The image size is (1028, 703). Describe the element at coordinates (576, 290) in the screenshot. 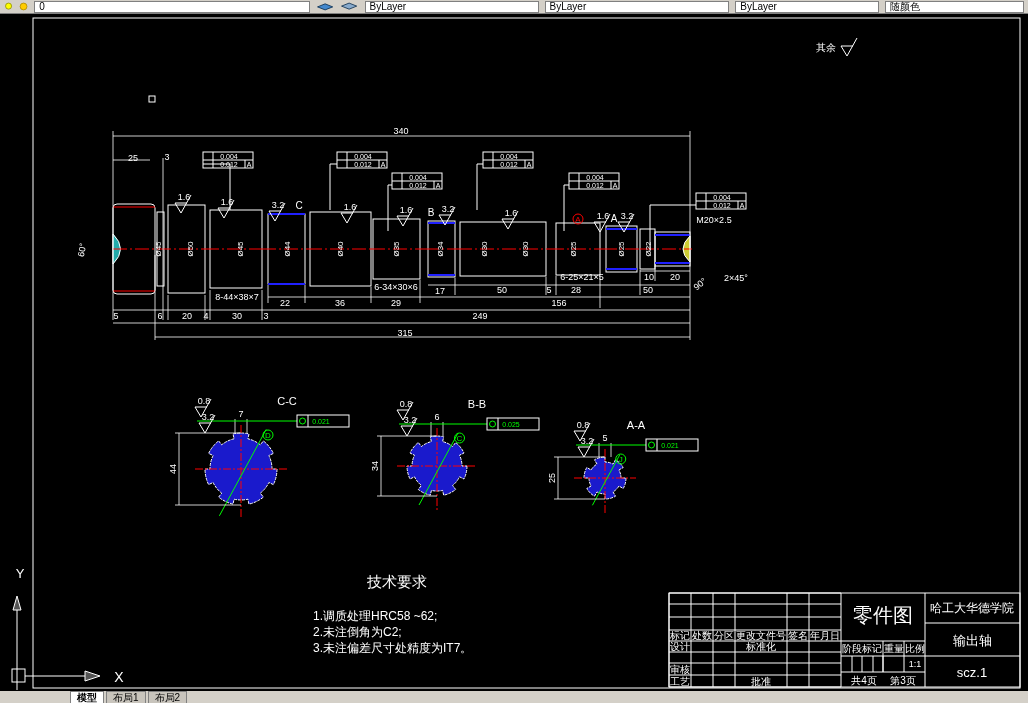

I see `dimension-text: 28` at that location.